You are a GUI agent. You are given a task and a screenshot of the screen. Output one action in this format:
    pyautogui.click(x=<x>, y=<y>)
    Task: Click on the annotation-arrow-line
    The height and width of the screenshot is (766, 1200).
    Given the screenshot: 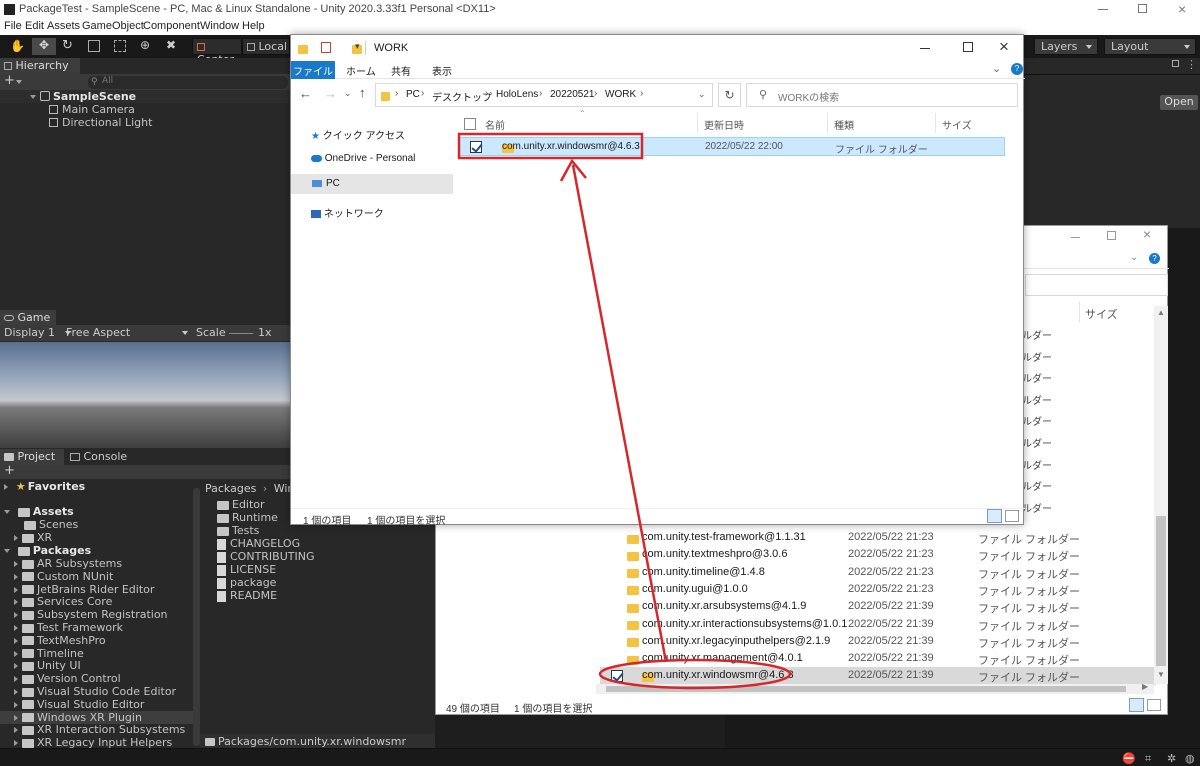 What is the action you would take?
    pyautogui.click(x=619, y=413)
    